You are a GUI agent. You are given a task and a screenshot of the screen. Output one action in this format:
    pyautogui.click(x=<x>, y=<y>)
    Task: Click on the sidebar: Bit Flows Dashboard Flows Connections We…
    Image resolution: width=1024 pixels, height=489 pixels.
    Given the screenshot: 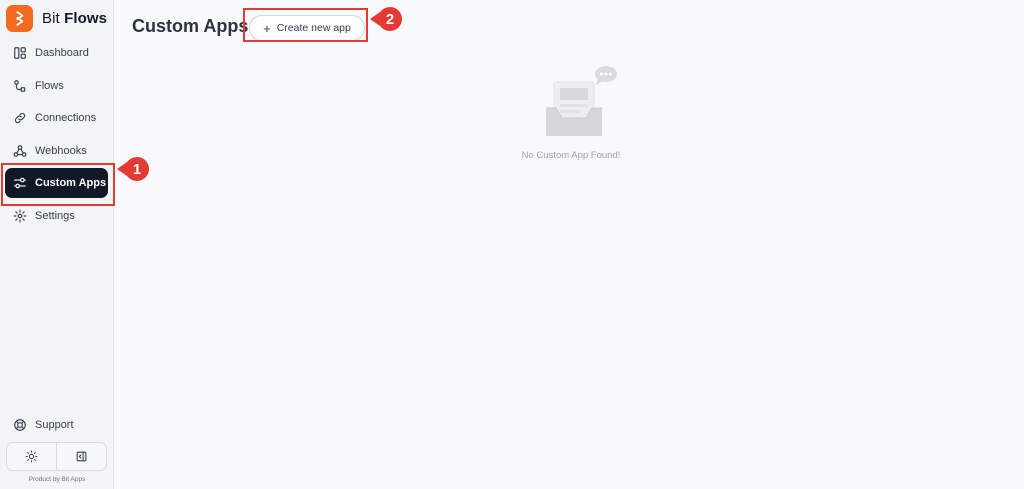 What is the action you would take?
    pyautogui.click(x=57, y=244)
    